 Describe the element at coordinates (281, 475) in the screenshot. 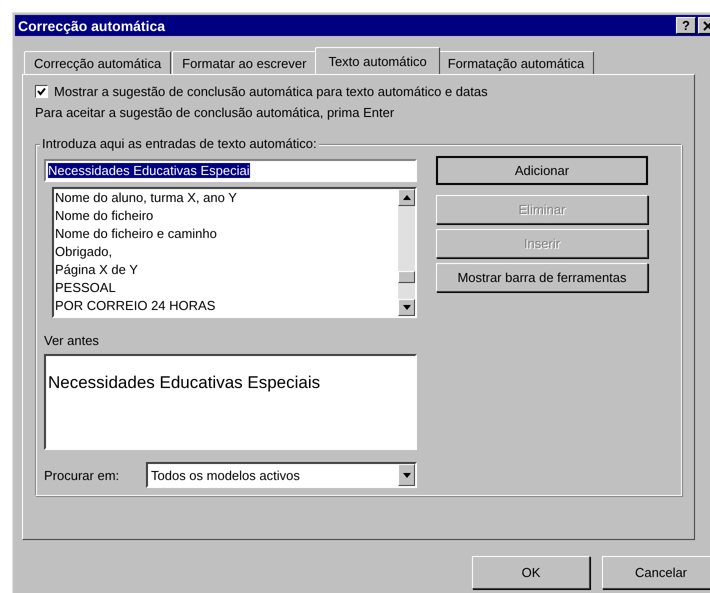

I see `look-in-dropdown: Todos os modelos activos` at that location.